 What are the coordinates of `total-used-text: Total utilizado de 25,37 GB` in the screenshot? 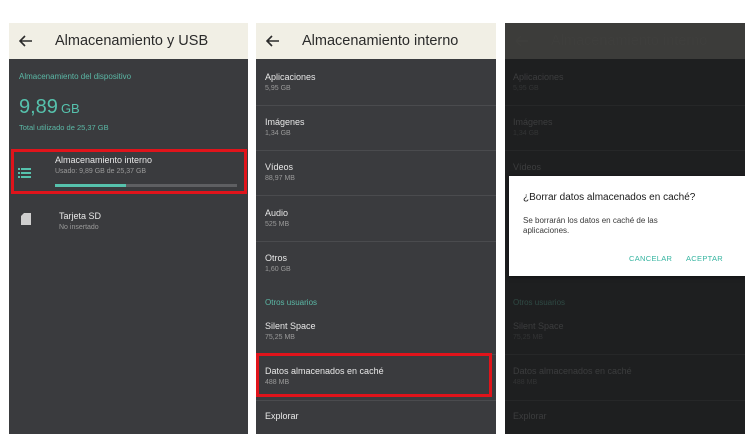 It's located at (64, 127).